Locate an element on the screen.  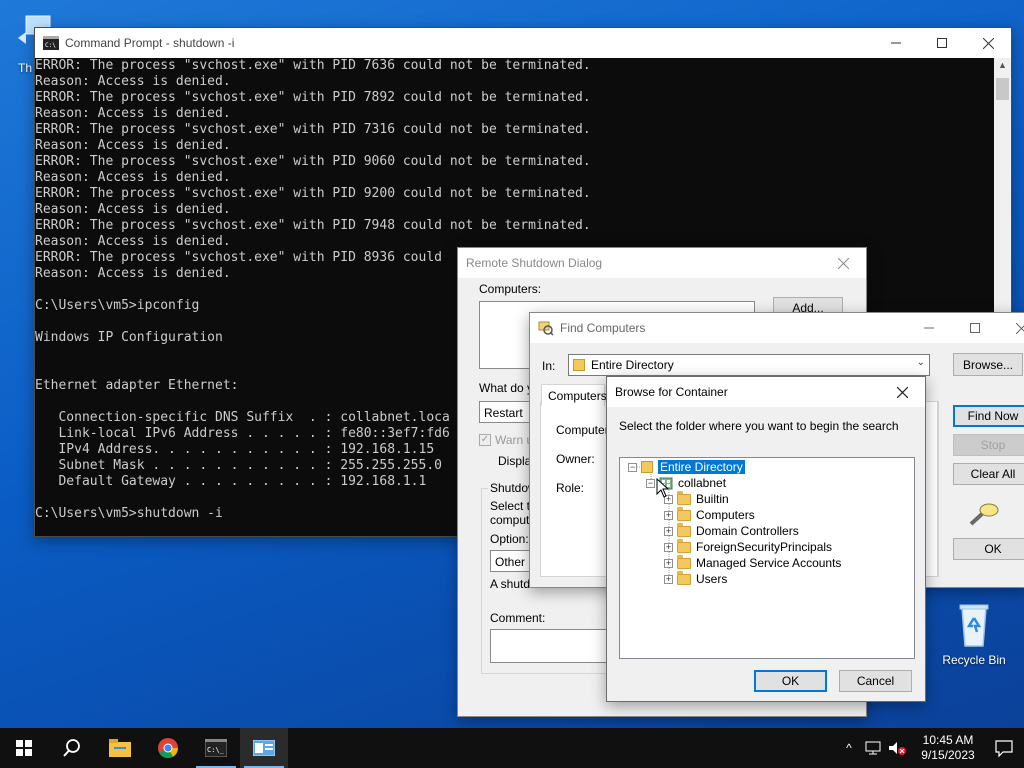
tree-item-root: − Entire Directory is located at coordinates (686, 467).